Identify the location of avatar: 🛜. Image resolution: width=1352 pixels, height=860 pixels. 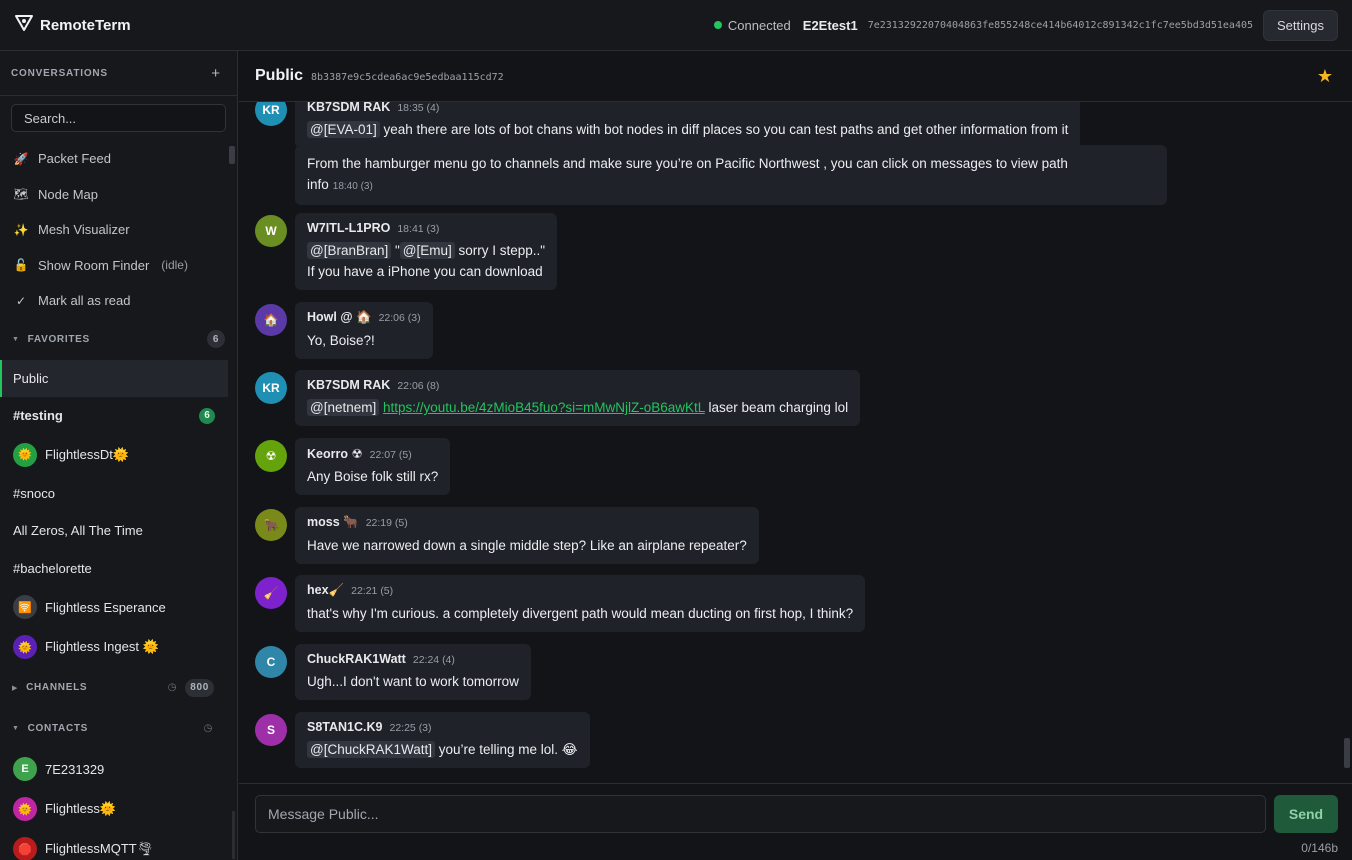
(25, 607).